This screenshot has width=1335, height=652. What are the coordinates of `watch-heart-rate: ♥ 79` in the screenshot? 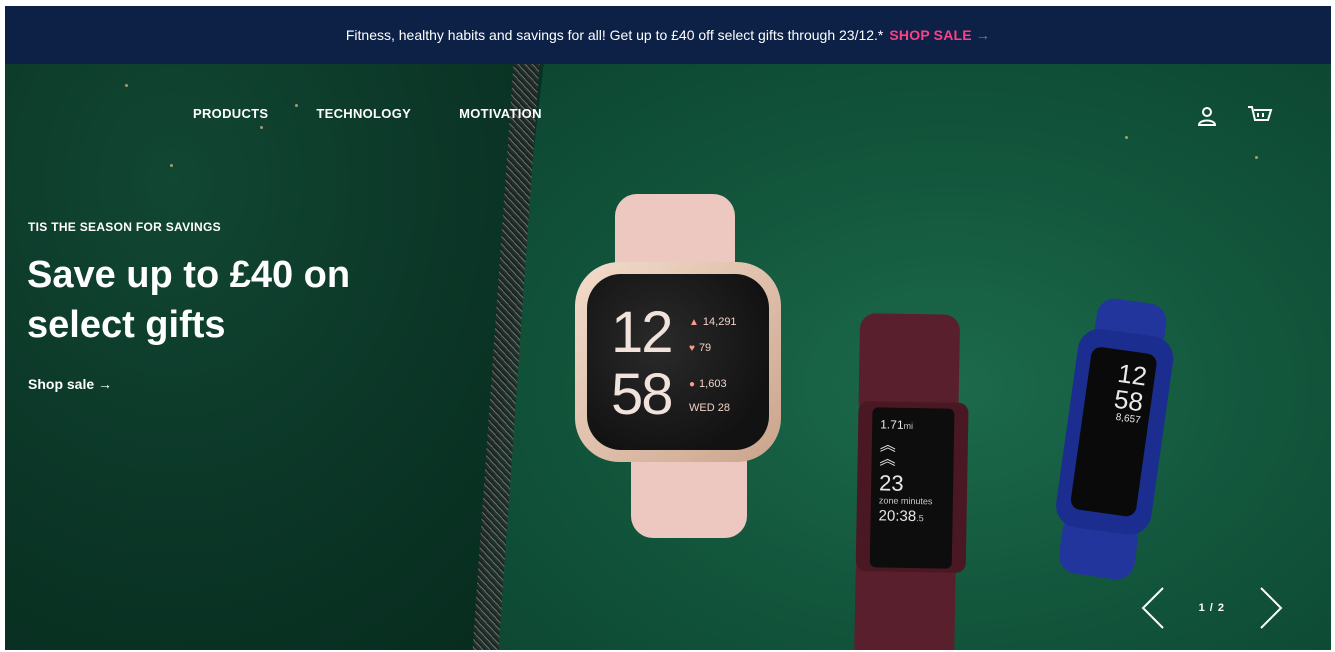 It's located at (700, 348).